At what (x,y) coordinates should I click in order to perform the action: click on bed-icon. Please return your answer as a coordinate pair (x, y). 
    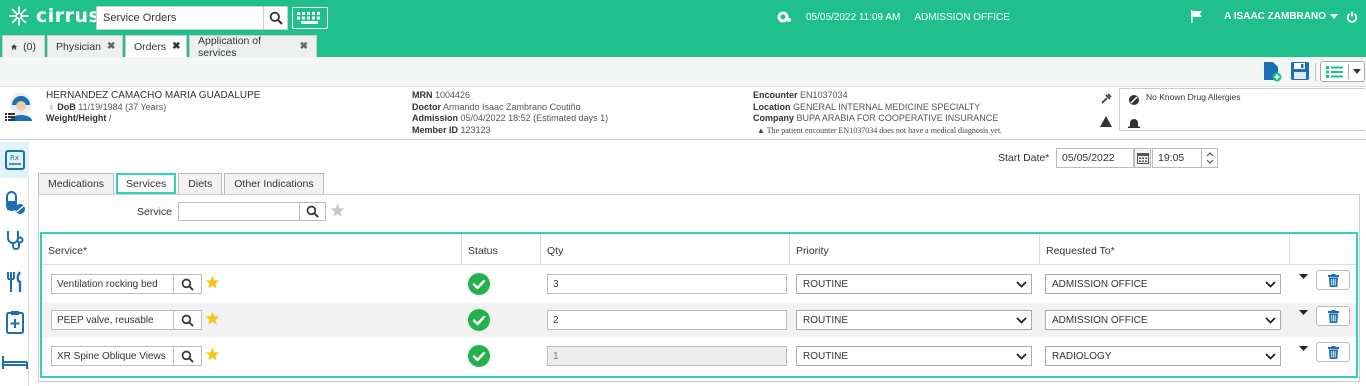
    Looking at the image, I should click on (14, 362).